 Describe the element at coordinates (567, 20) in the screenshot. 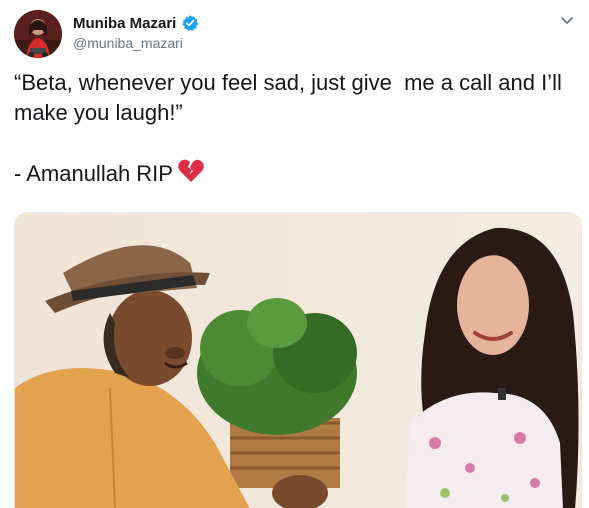

I see `chevron-down-icon` at that location.